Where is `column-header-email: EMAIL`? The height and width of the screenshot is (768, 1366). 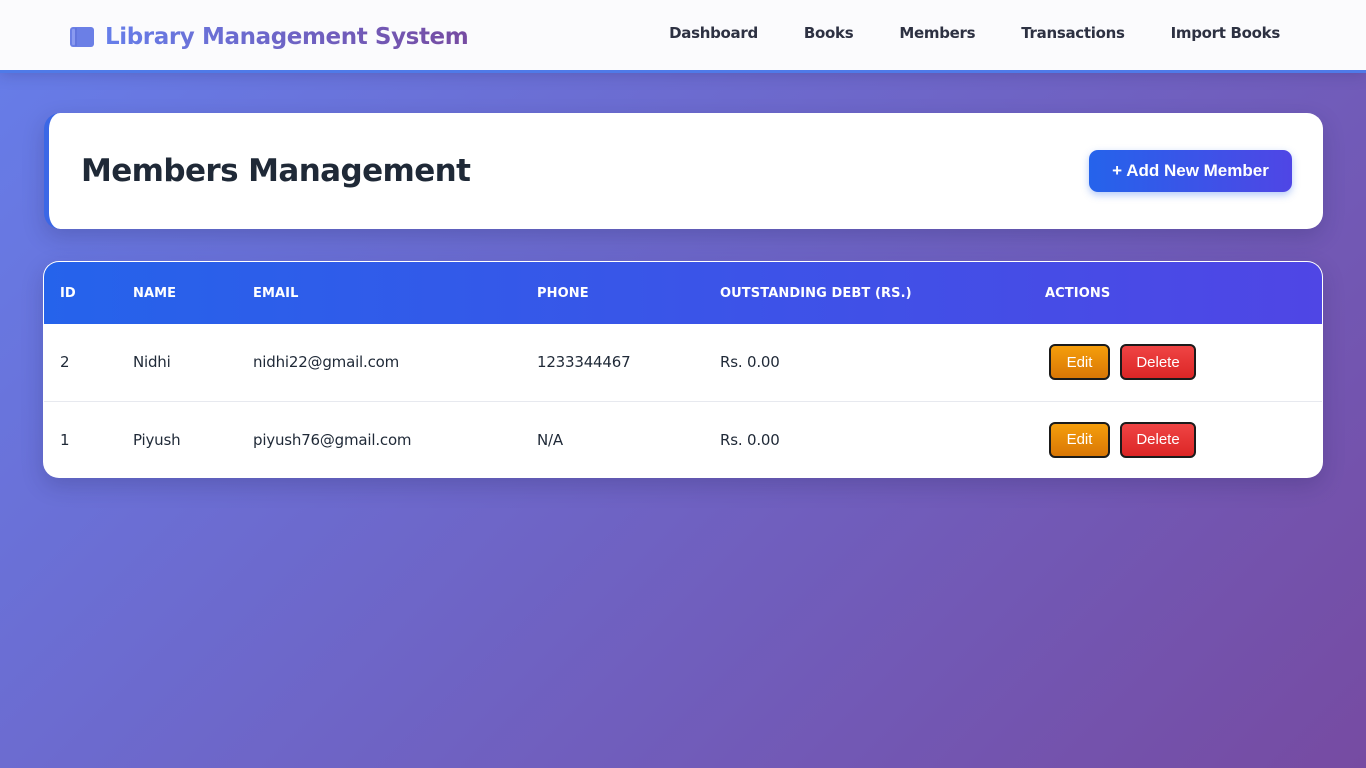
column-header-email: EMAIL is located at coordinates (276, 293).